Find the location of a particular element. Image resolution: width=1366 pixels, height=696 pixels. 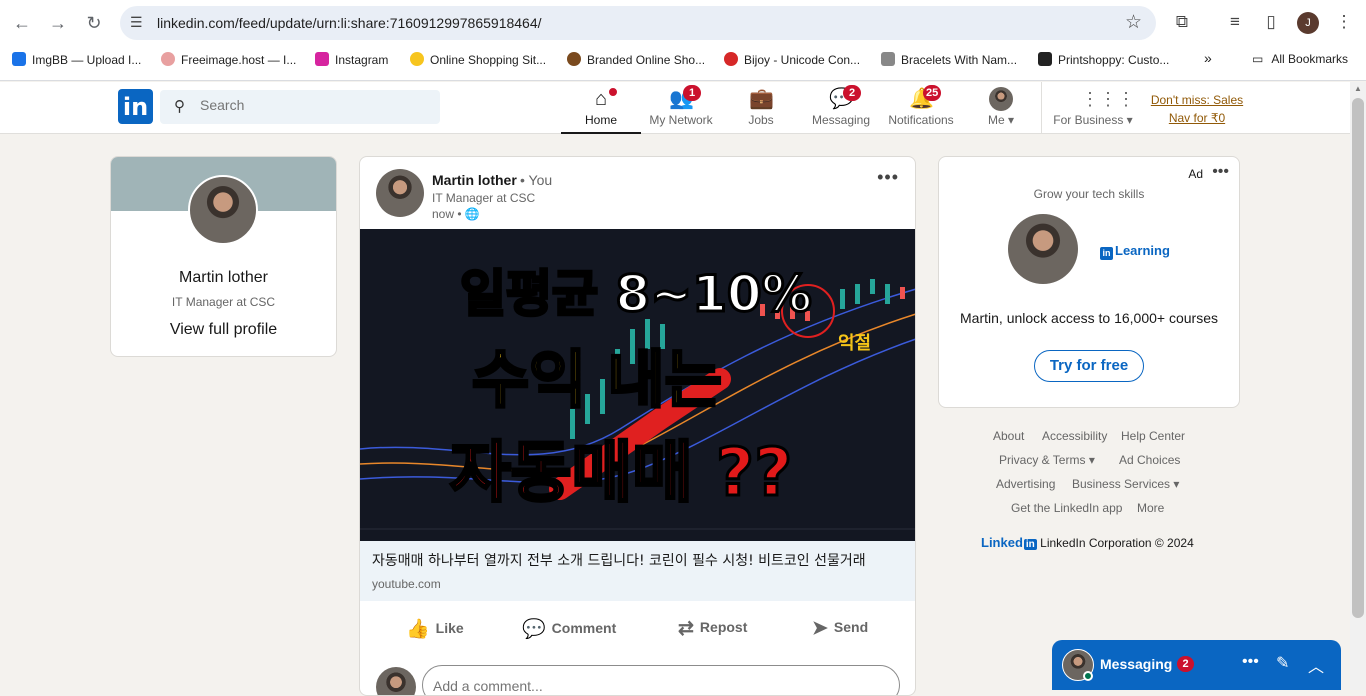

footer-privacy-link: Privacy & Terms ▾ is located at coordinates (1047, 460).